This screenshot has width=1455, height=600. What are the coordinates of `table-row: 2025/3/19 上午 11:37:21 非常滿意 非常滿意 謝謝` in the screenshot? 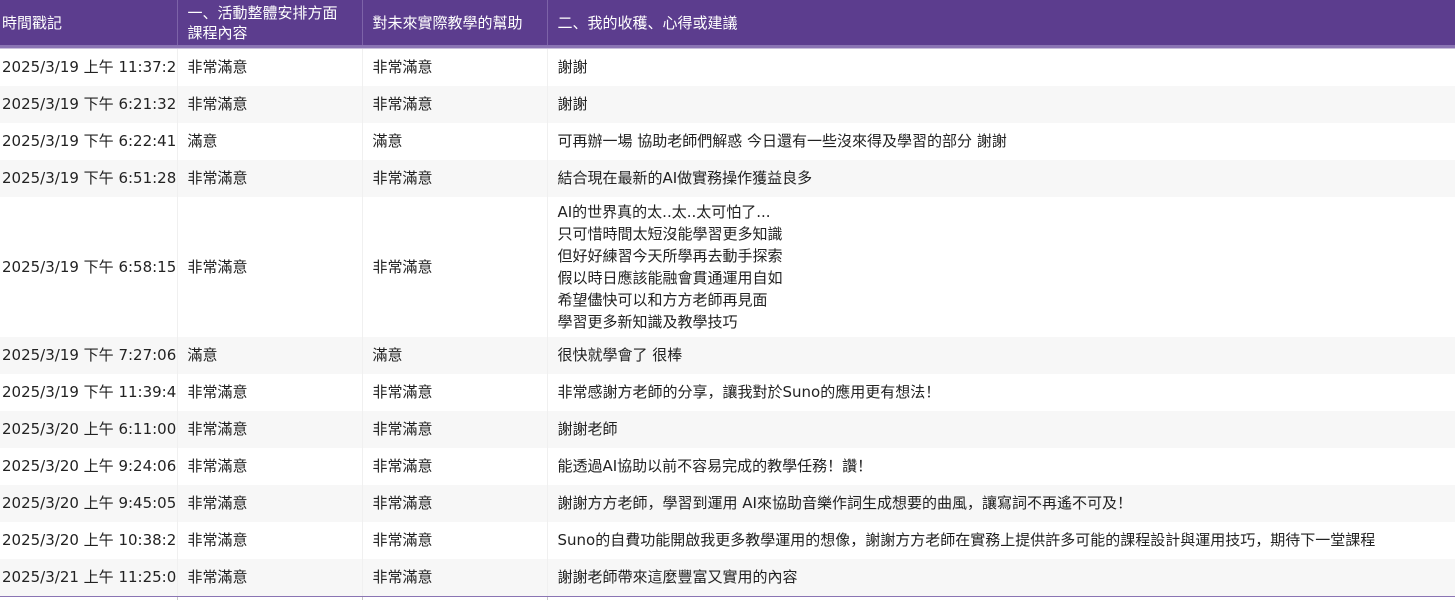 It's located at (727, 67).